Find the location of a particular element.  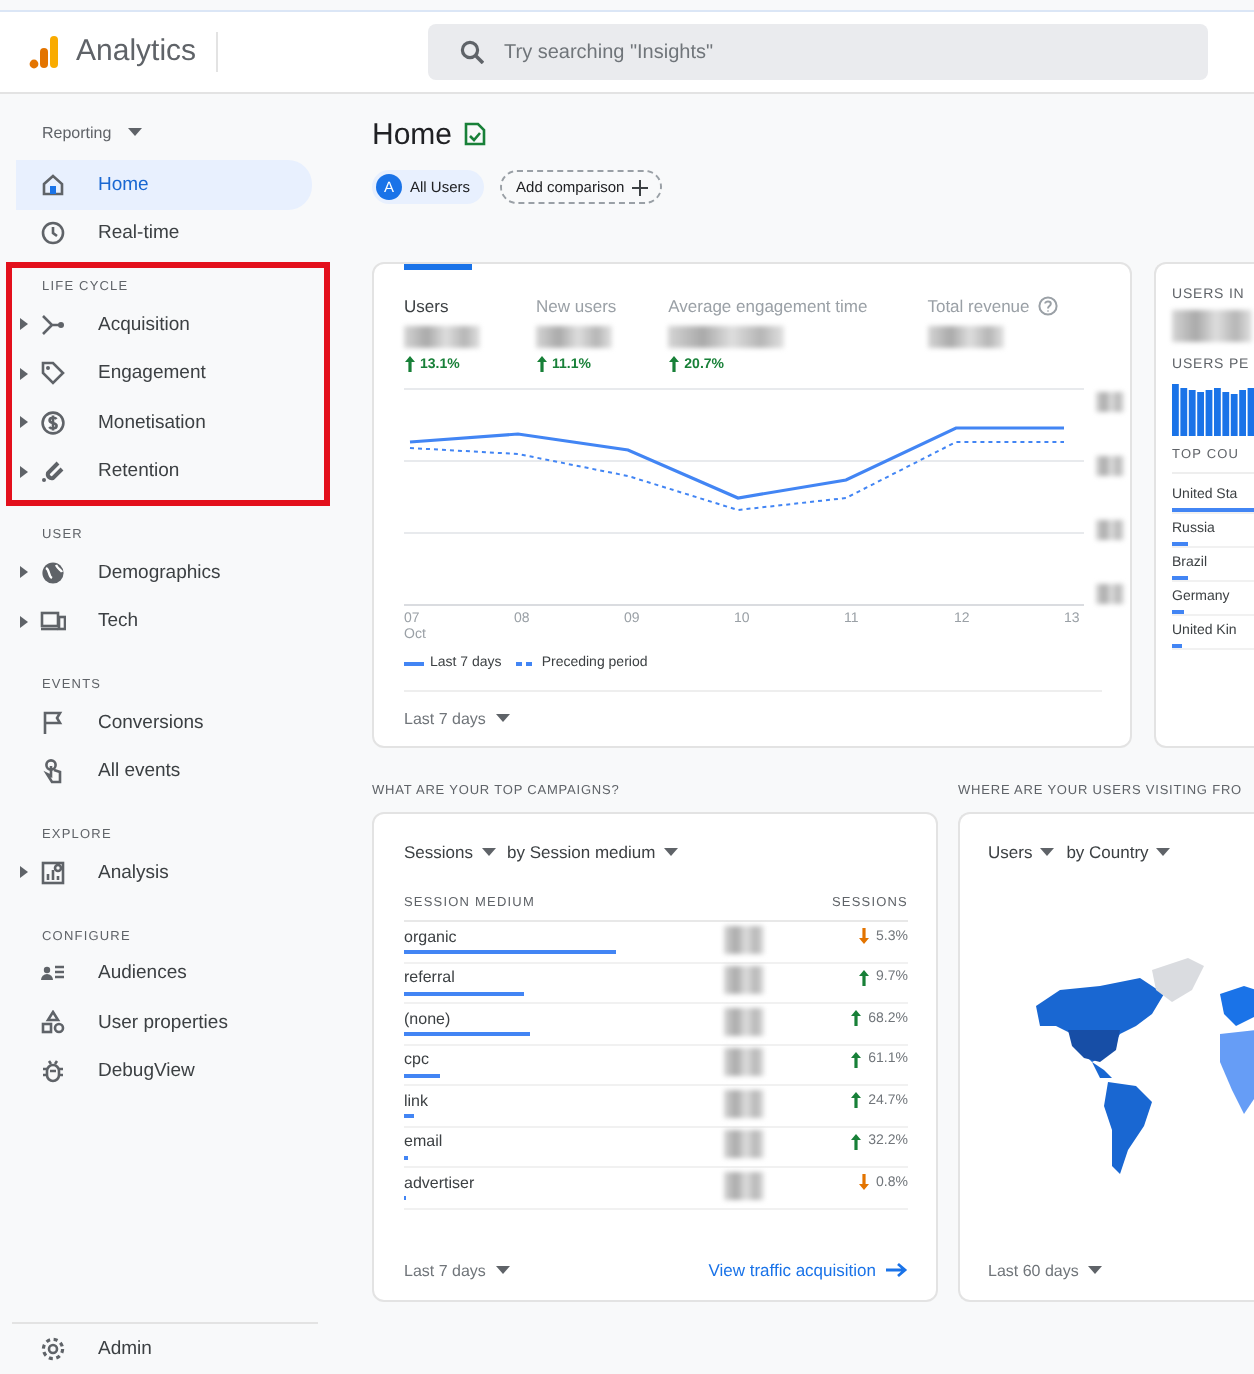

nav-item: Real-time is located at coordinates (148, 233).